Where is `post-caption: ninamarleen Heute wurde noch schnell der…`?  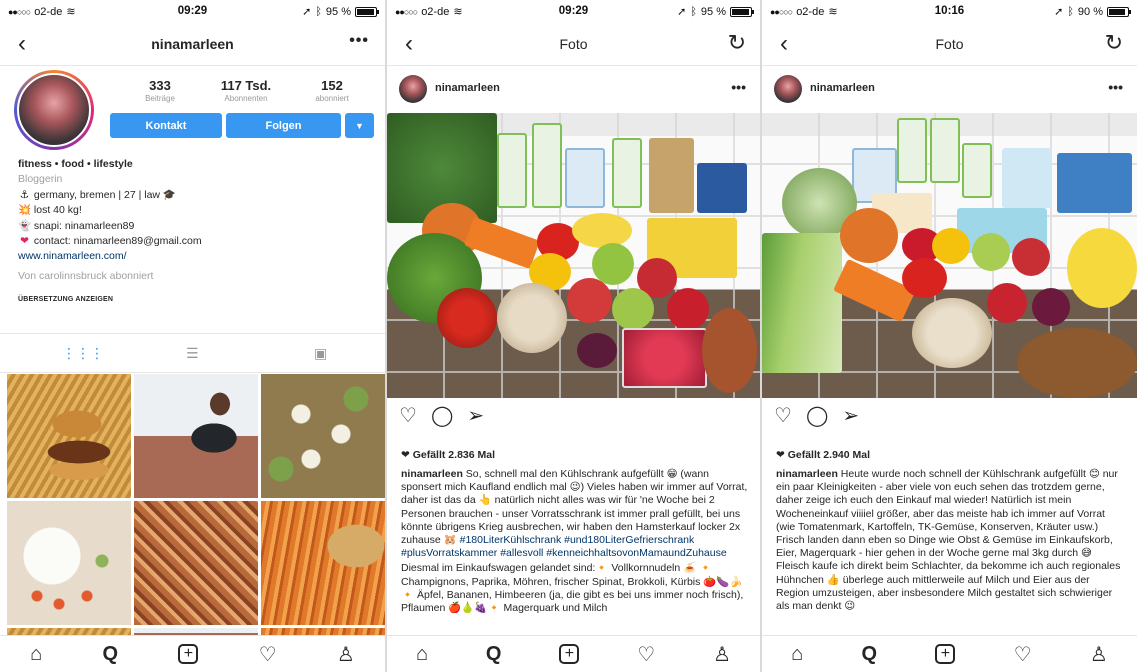 post-caption: ninamarleen Heute wurde noch schnell der… is located at coordinates (950, 540).